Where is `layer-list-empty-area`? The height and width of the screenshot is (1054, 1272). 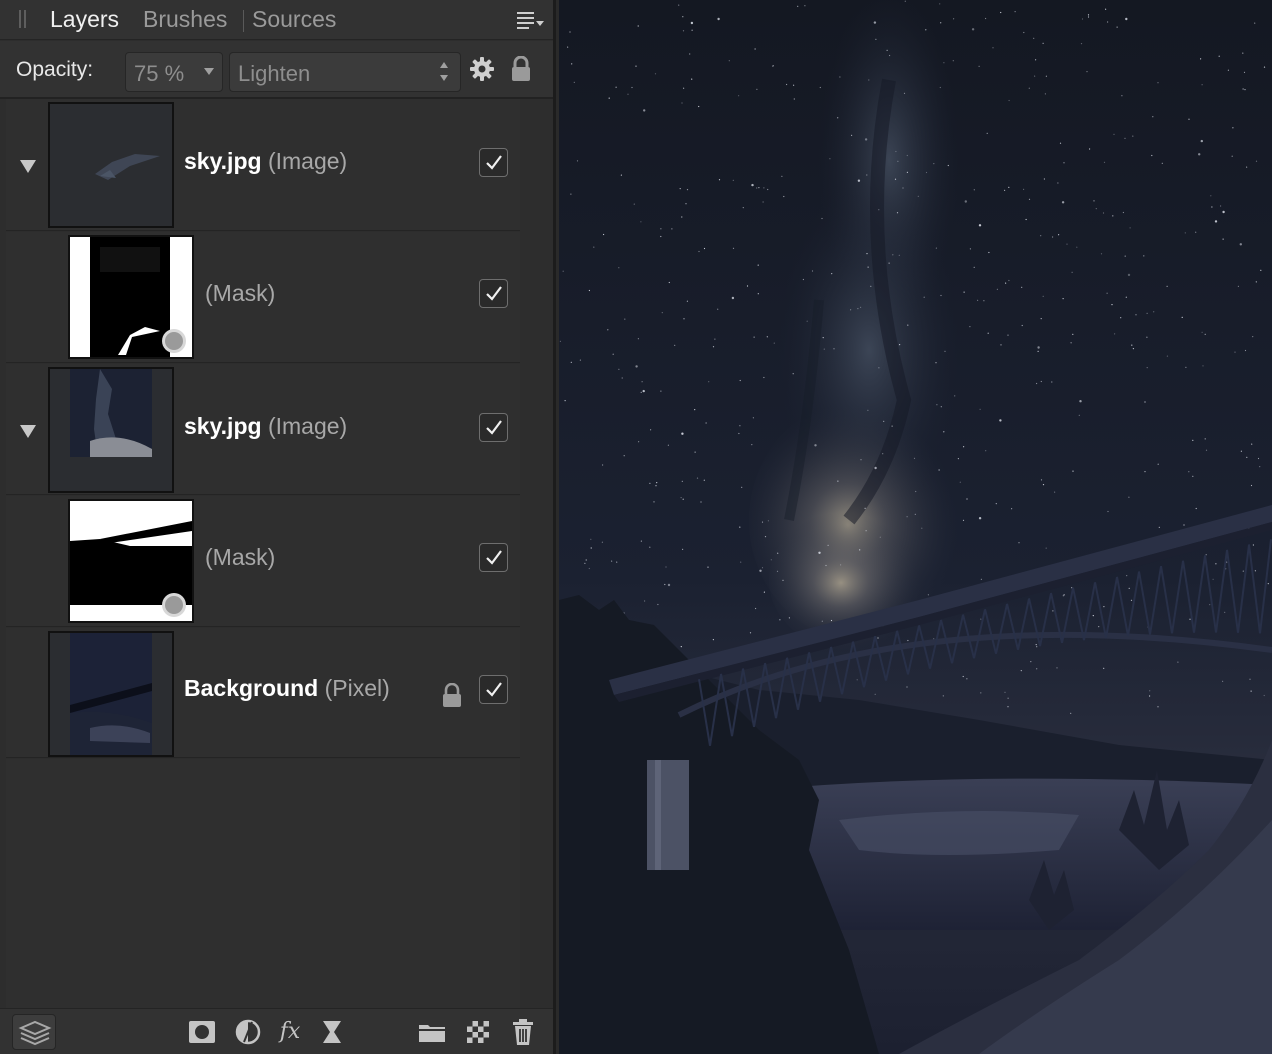
layer-list-empty-area is located at coordinates (263, 883).